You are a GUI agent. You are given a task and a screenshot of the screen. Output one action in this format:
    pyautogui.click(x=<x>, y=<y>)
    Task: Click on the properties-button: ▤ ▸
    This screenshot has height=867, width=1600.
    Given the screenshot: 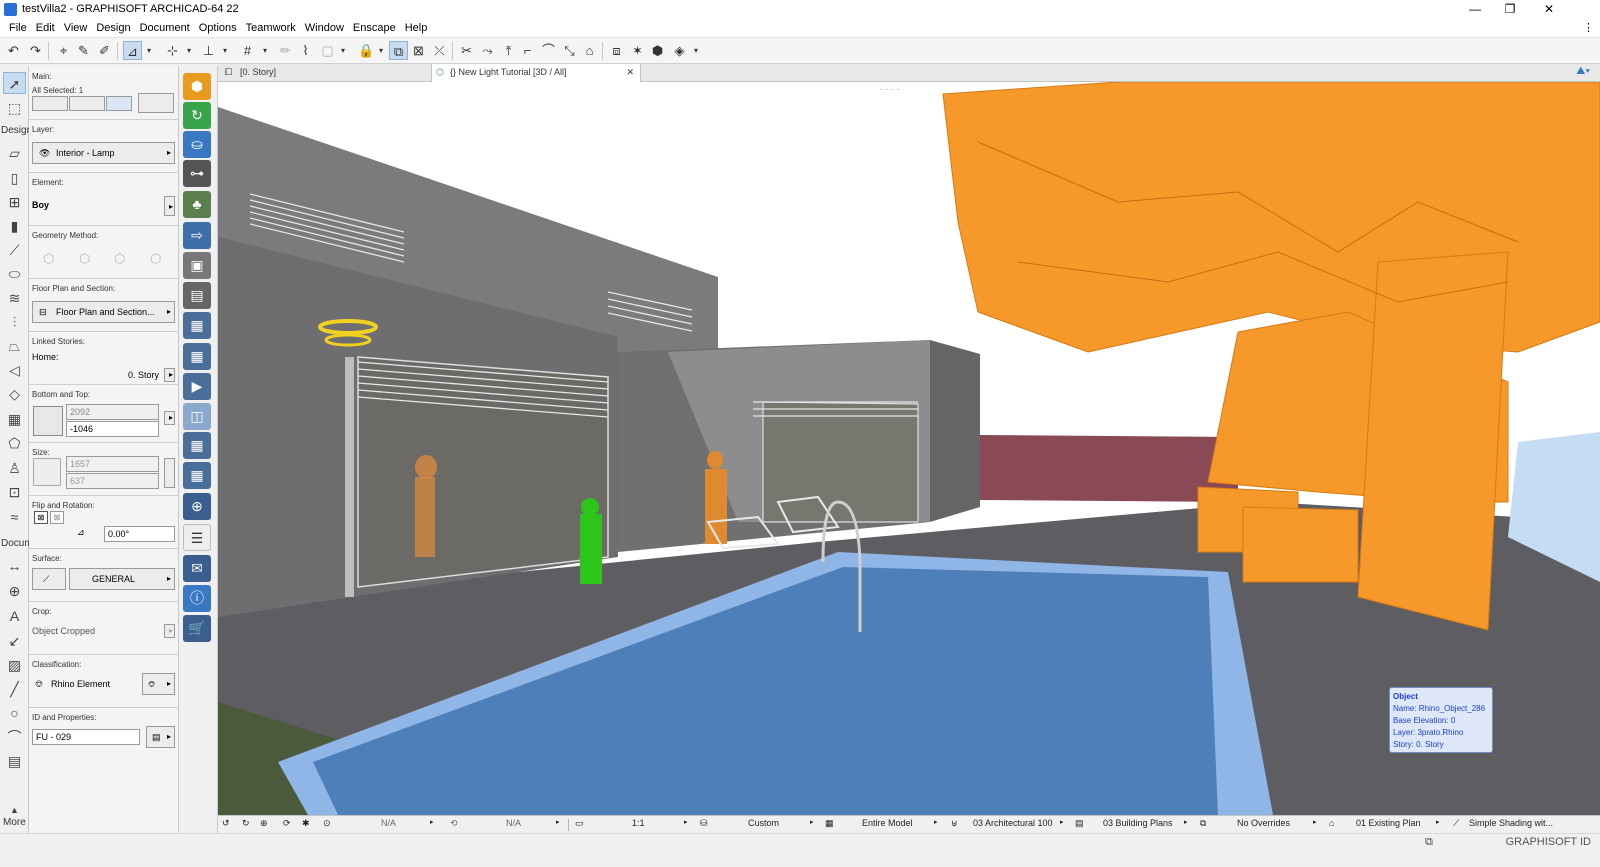 What is the action you would take?
    pyautogui.click(x=160, y=737)
    